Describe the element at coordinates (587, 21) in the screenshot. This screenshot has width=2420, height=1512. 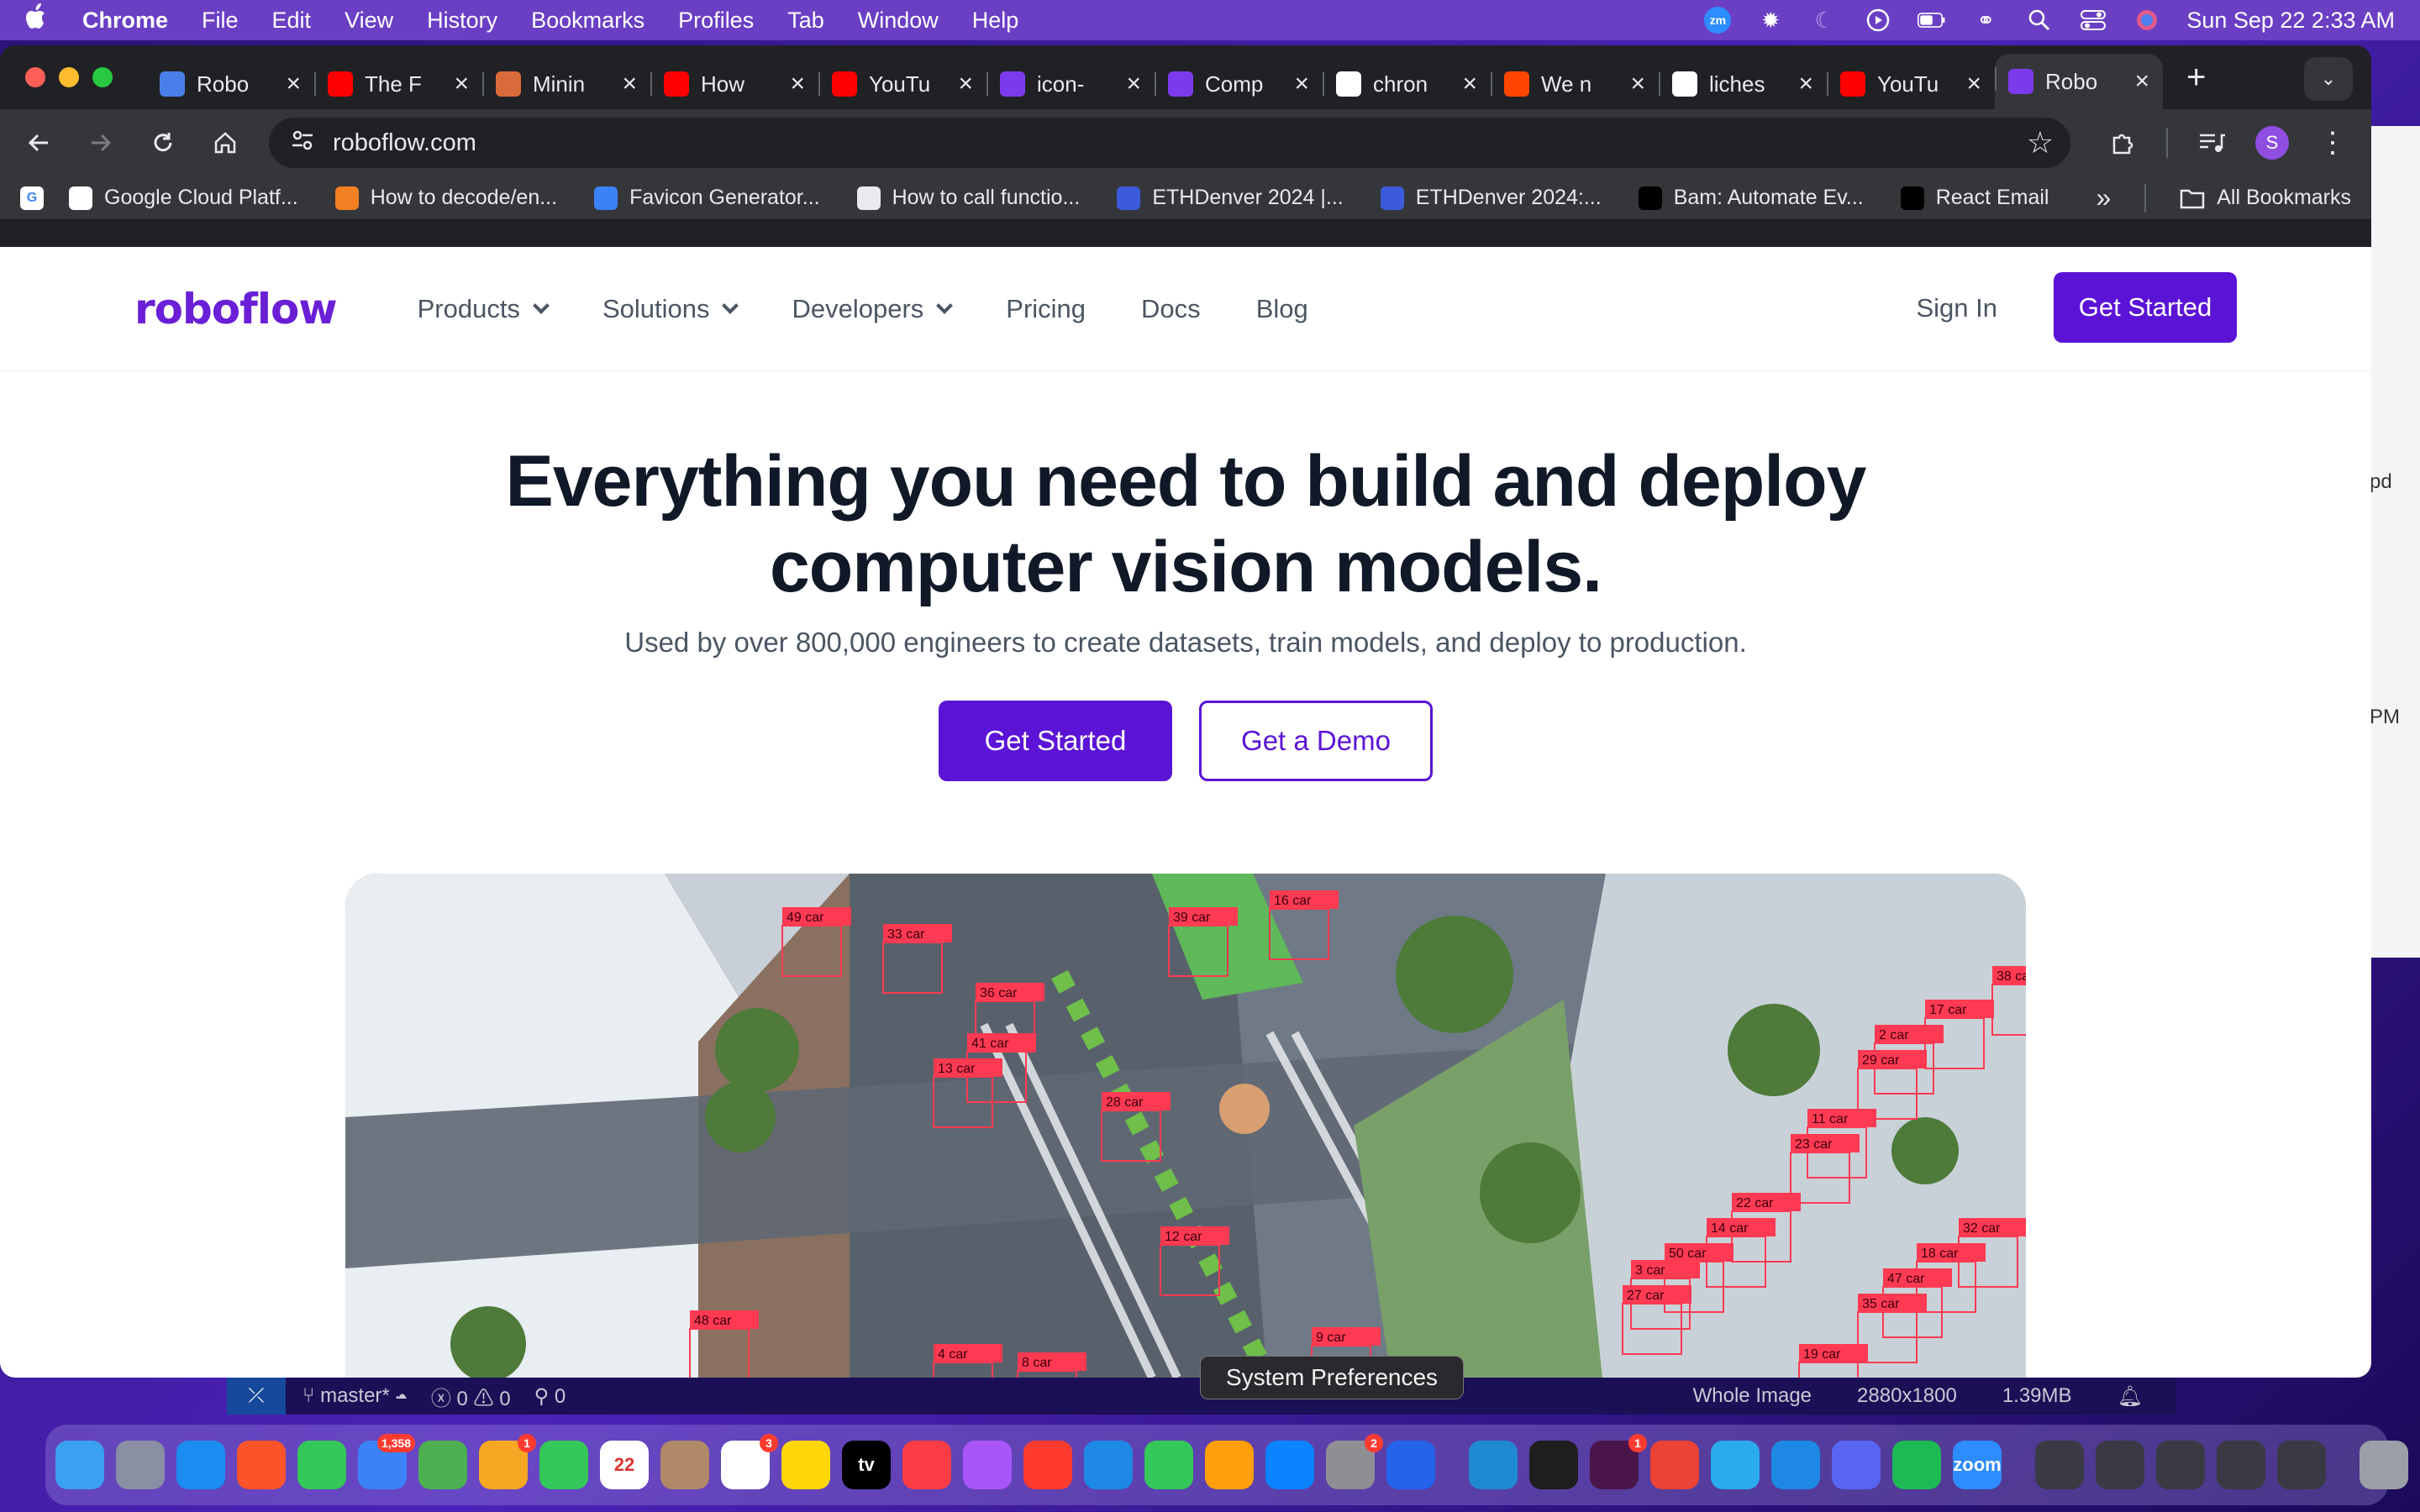
I see `menu-bookmarks: Bookmarks` at that location.